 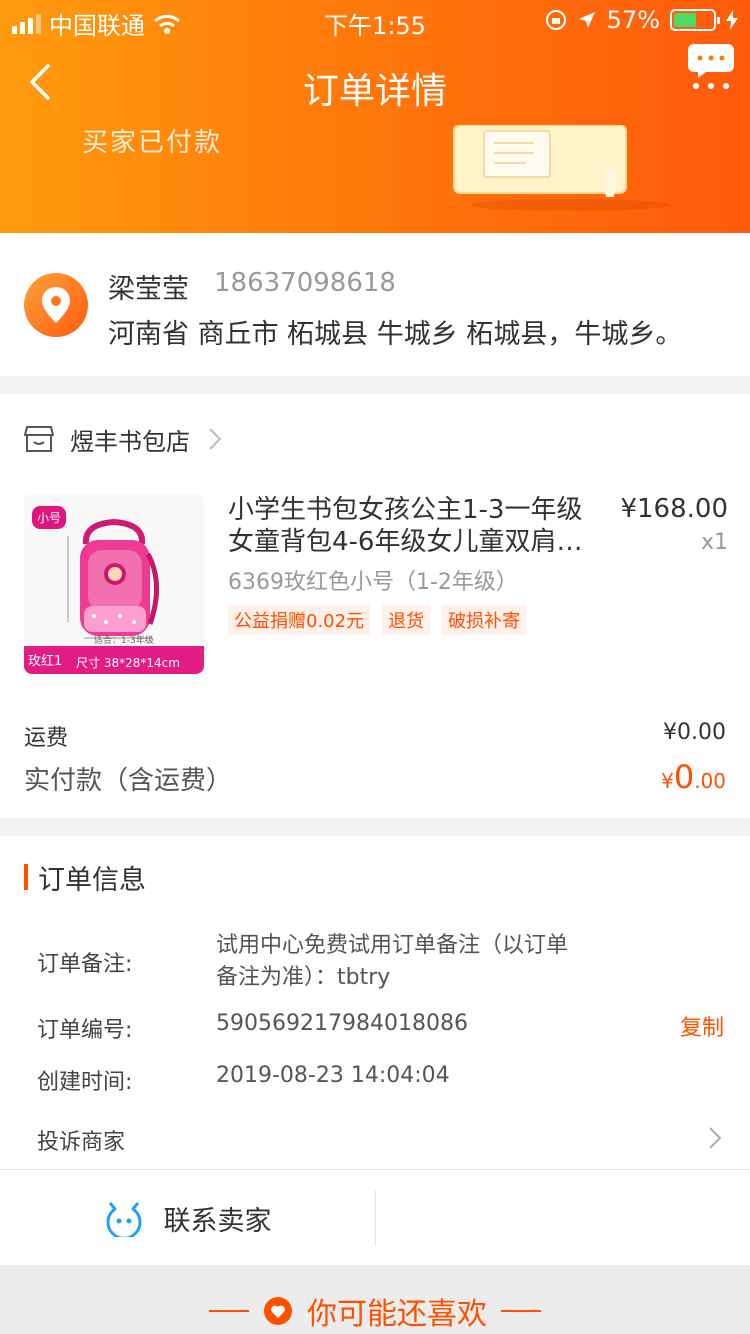 I want to click on location-icon, so click(x=586, y=20).